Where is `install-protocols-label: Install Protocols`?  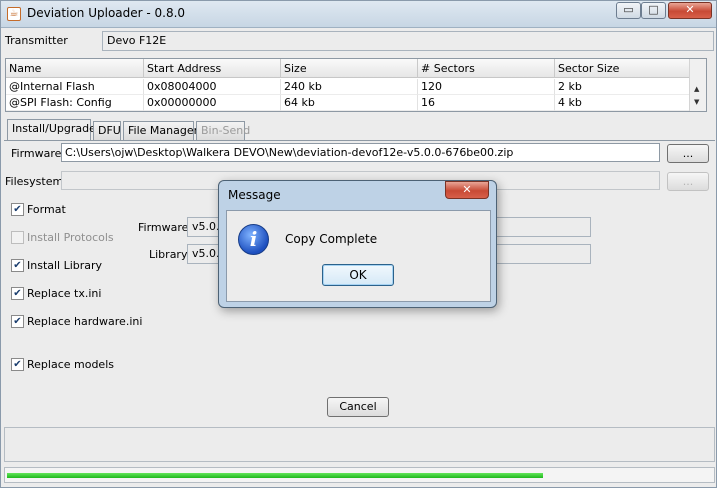 install-protocols-label: Install Protocols is located at coordinates (70, 237).